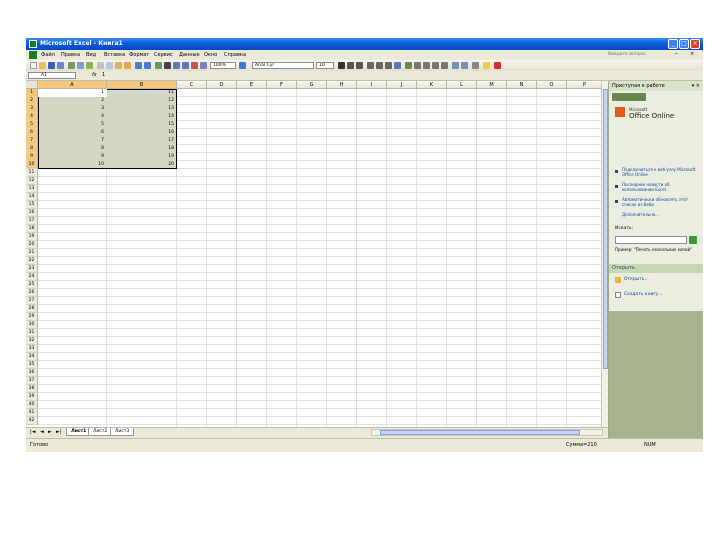  What do you see at coordinates (167, 65) in the screenshot?
I see `autosum-icon` at bounding box center [167, 65].